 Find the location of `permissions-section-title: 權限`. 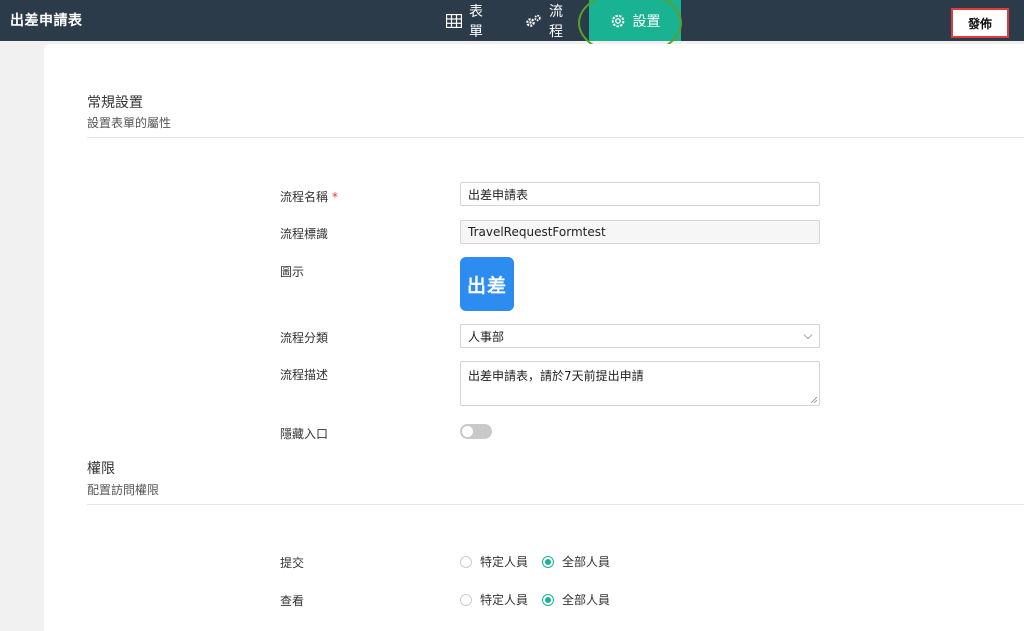

permissions-section-title: 權限 is located at coordinates (101, 469).